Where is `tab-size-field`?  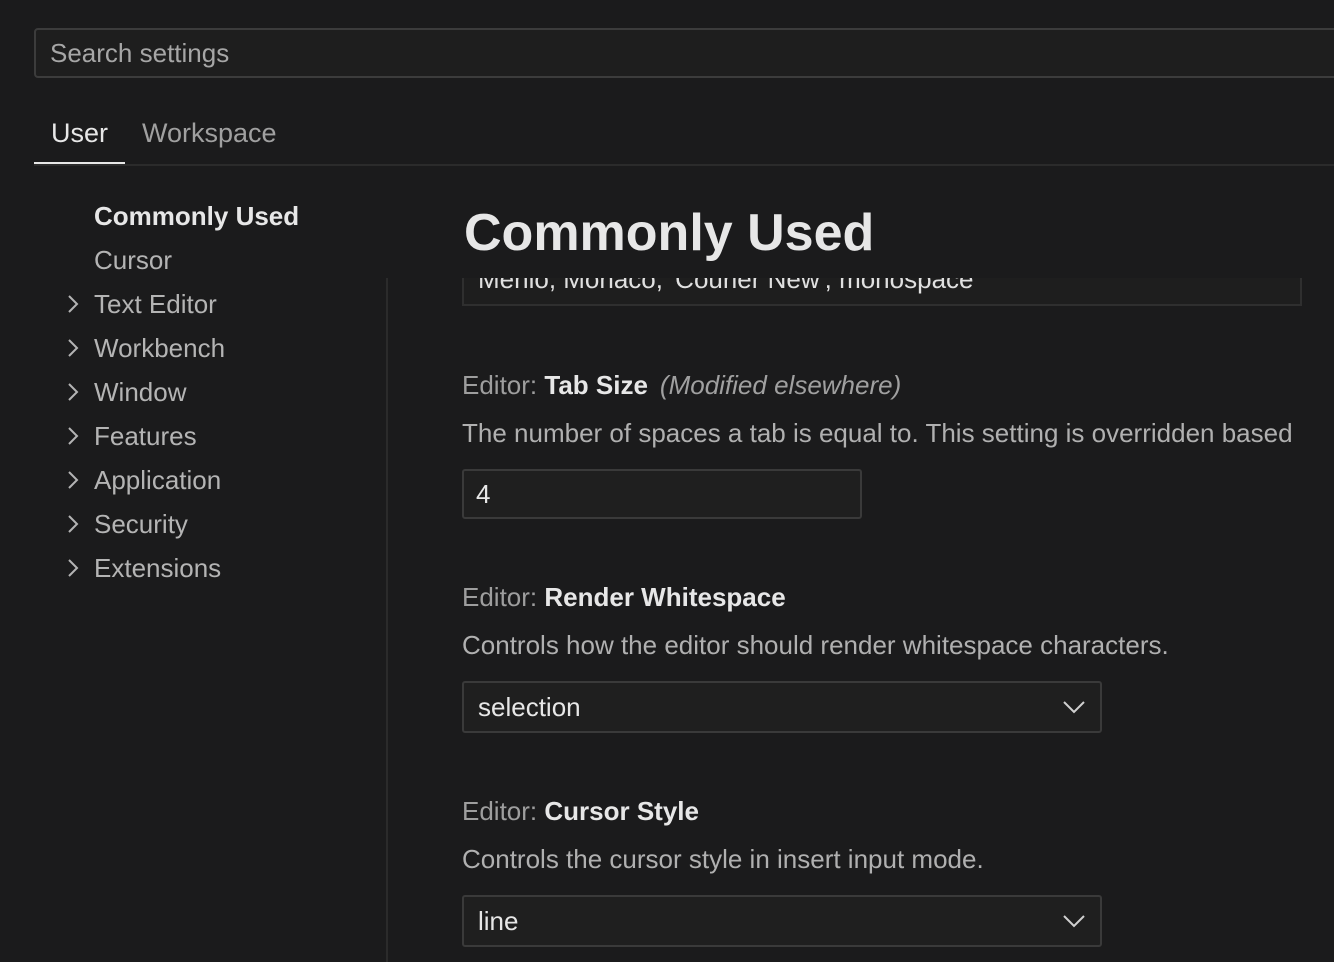 tab-size-field is located at coordinates (662, 494).